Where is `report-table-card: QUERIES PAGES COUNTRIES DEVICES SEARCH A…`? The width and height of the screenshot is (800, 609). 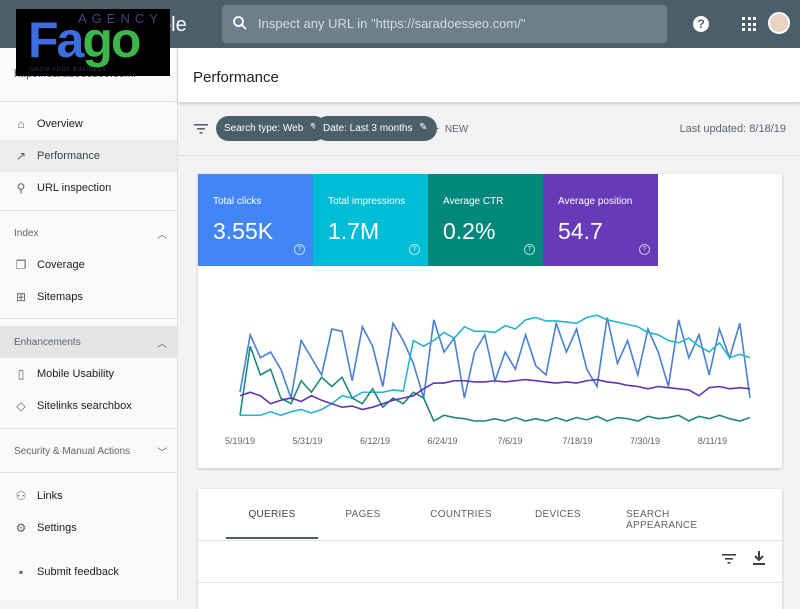
report-table-card: QUERIES PAGES COUNTRIES DEVICES SEARCH A… is located at coordinates (490, 549).